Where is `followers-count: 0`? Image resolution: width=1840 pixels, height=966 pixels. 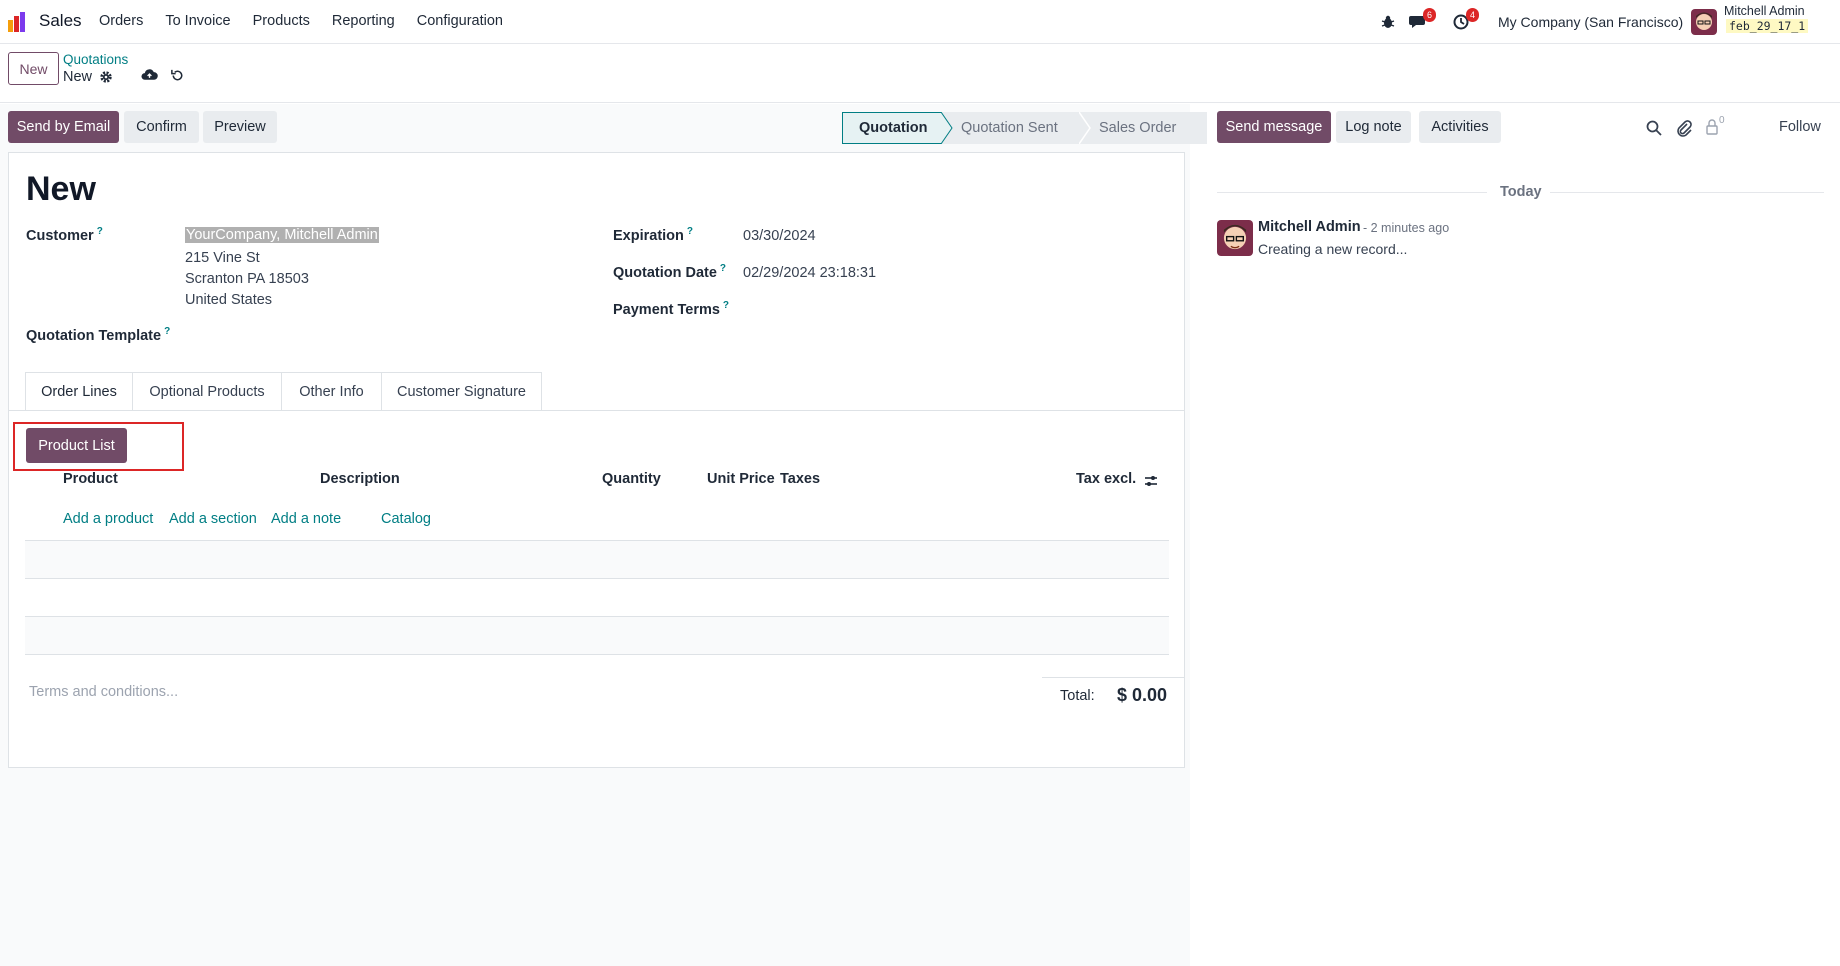
followers-count: 0 is located at coordinates (1722, 120).